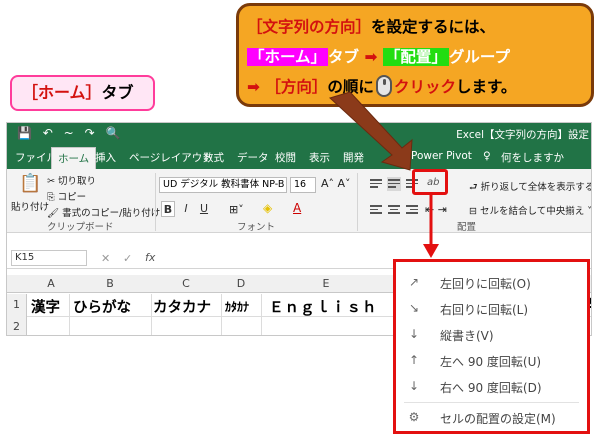 The height and width of the screenshot is (443, 600). What do you see at coordinates (155, 202) in the screenshot?
I see `group-separator` at bounding box center [155, 202].